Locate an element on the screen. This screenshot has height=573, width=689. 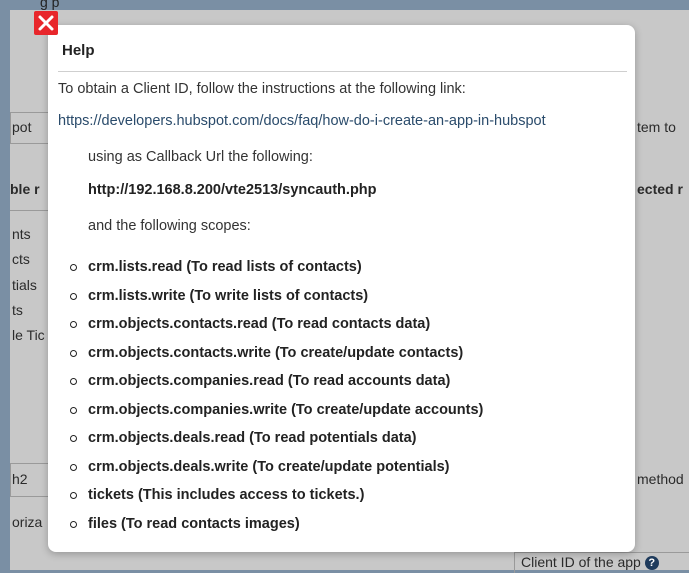
scope-item: files (To read contacts images) is located at coordinates (341, 524).